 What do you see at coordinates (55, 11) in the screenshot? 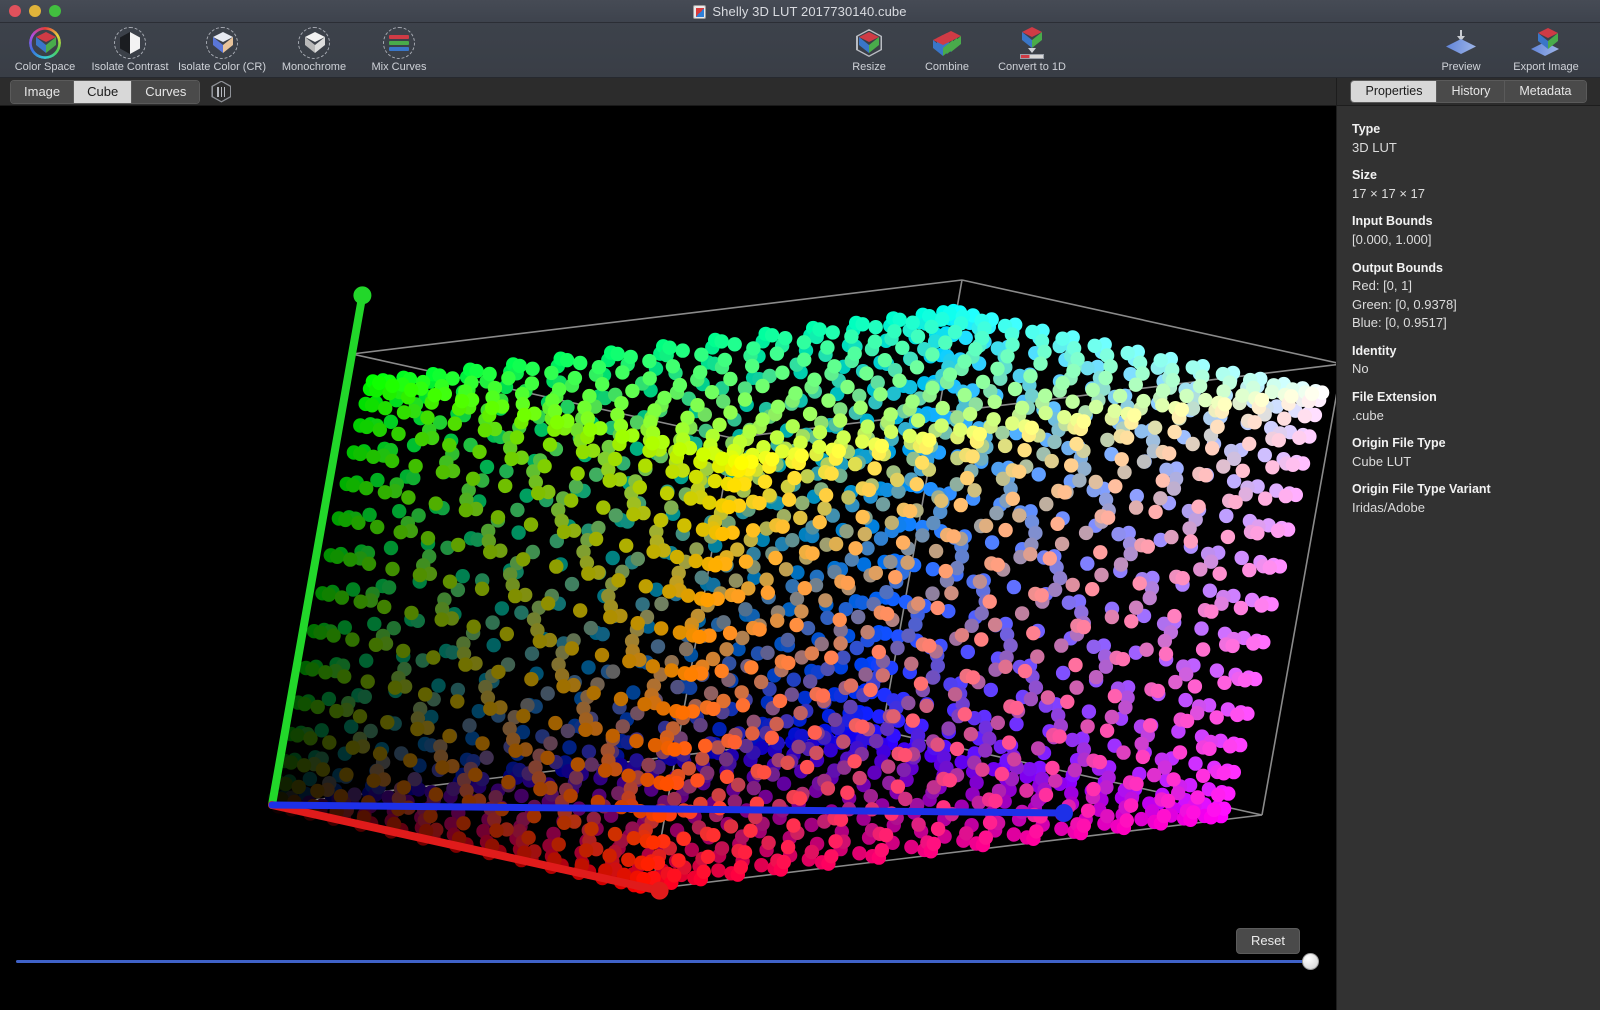
I see `zoom-button` at bounding box center [55, 11].